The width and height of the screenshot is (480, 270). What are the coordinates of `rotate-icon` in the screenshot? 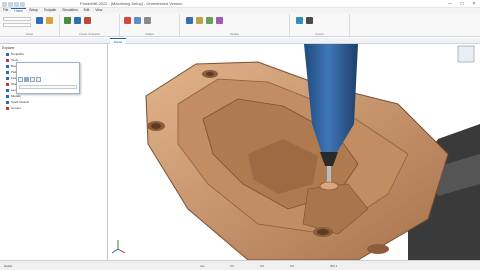 It's located at (26, 79).